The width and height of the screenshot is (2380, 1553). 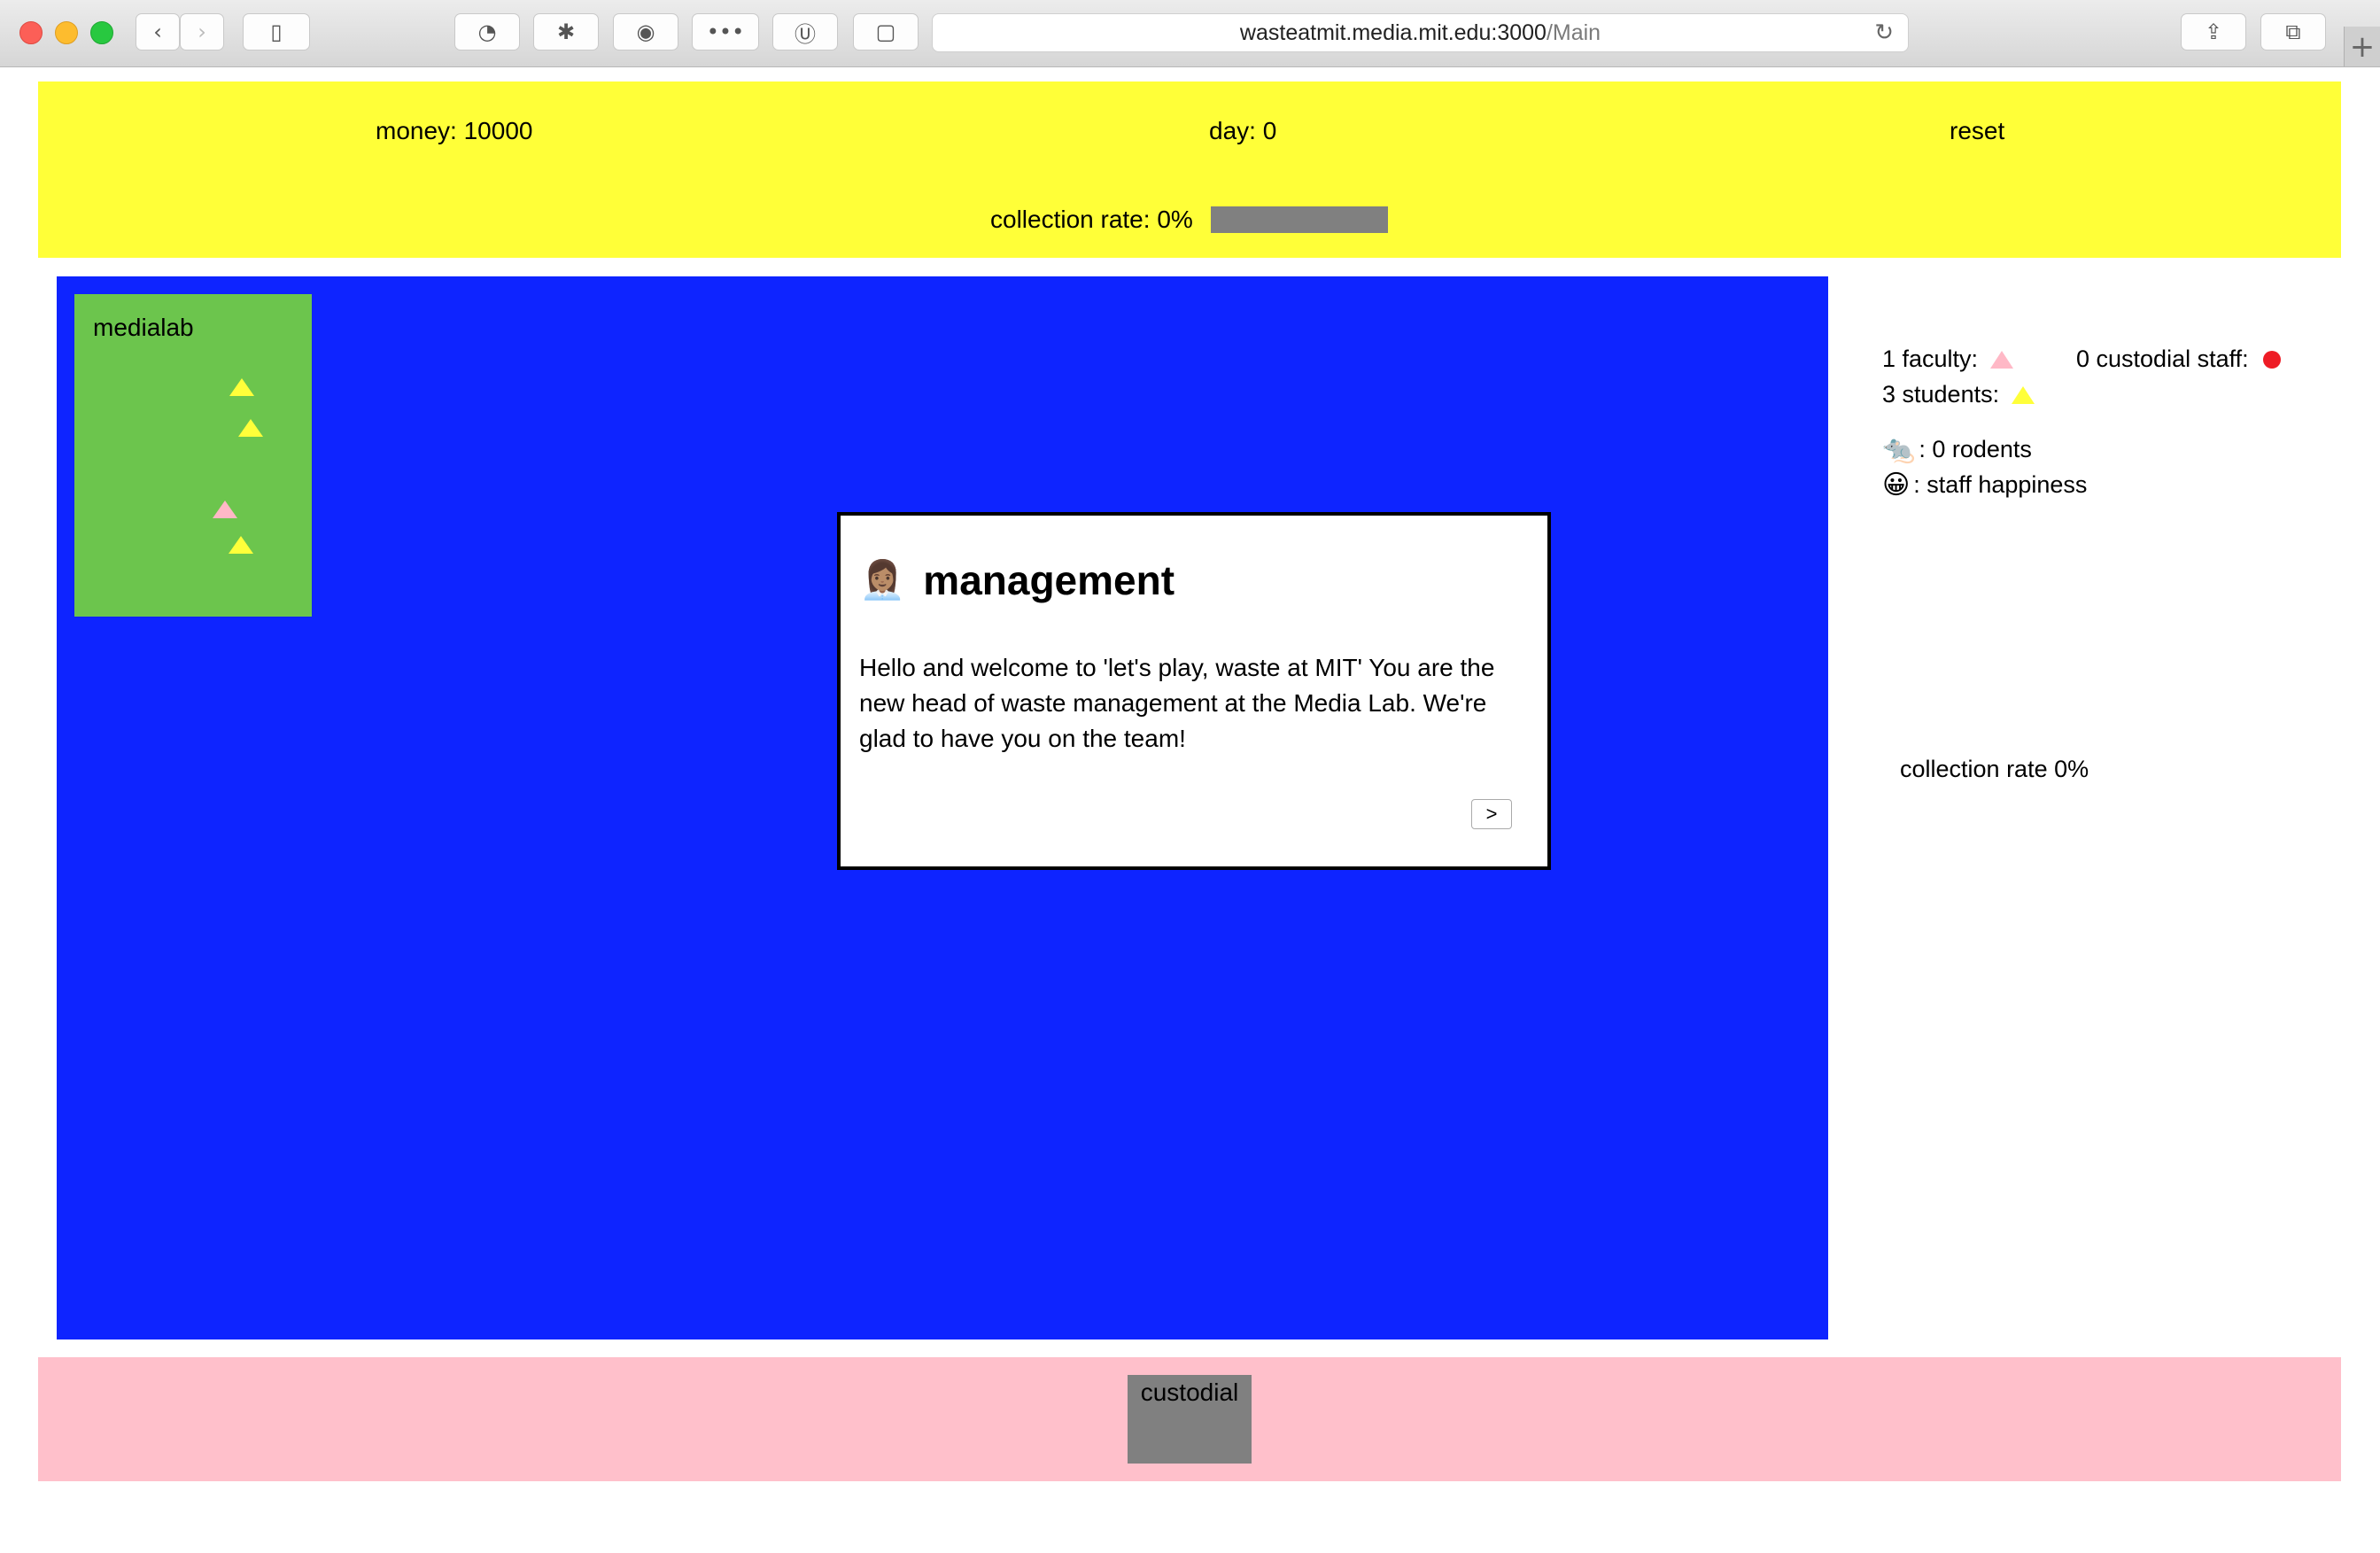 I want to click on duckduckgo-extension-button: ◉, so click(x=645, y=31).